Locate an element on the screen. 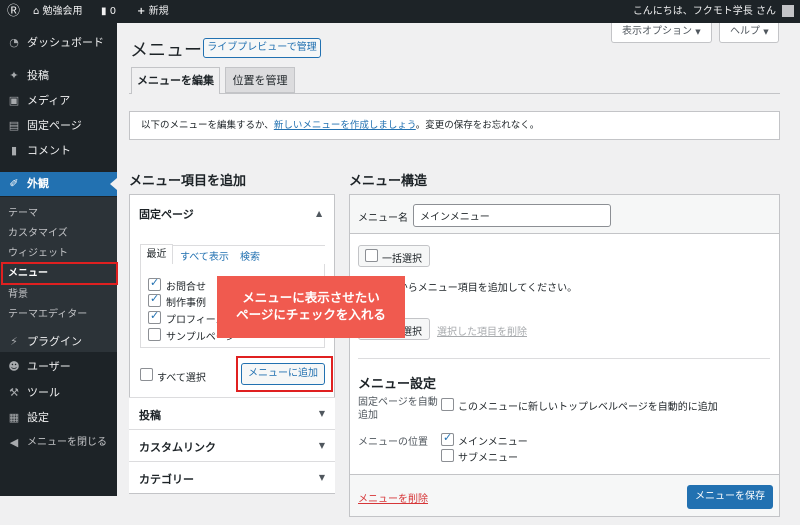  home-icon: ⌂ is located at coordinates (36, 11).